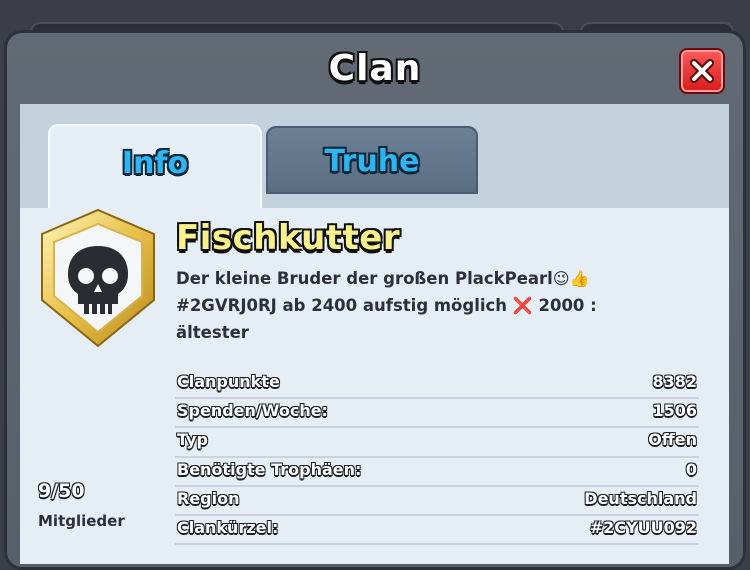  What do you see at coordinates (672, 440) in the screenshot?
I see `stat-value-typ: Offen` at bounding box center [672, 440].